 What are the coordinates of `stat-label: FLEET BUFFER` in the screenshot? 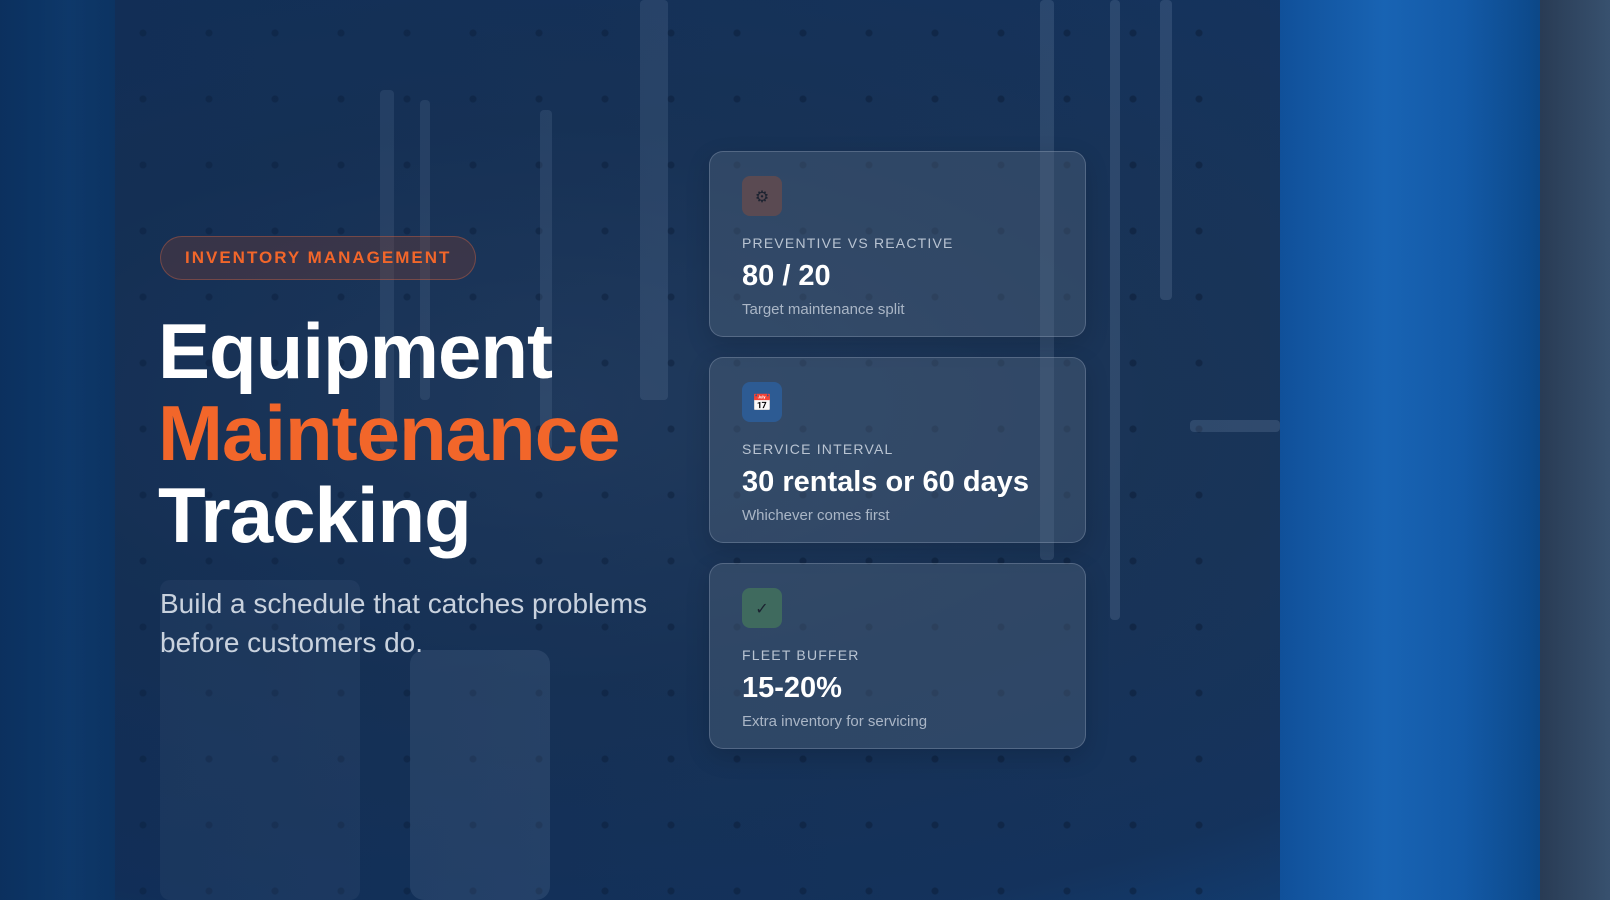 It's located at (801, 655).